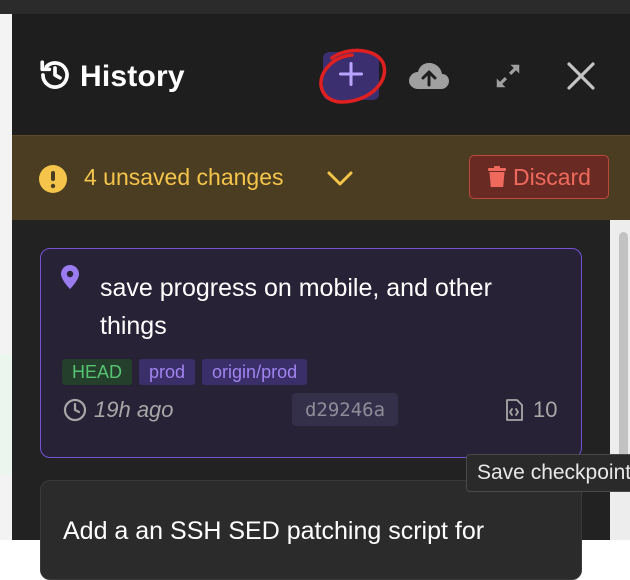 Image resolution: width=630 pixels, height=580 pixels. What do you see at coordinates (545, 409) in the screenshot?
I see `files-changed-count: 10` at bounding box center [545, 409].